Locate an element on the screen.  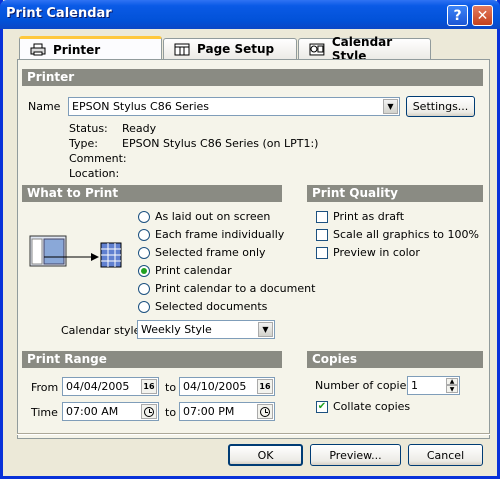
to-time-field: 07:00 PM is located at coordinates (227, 411).